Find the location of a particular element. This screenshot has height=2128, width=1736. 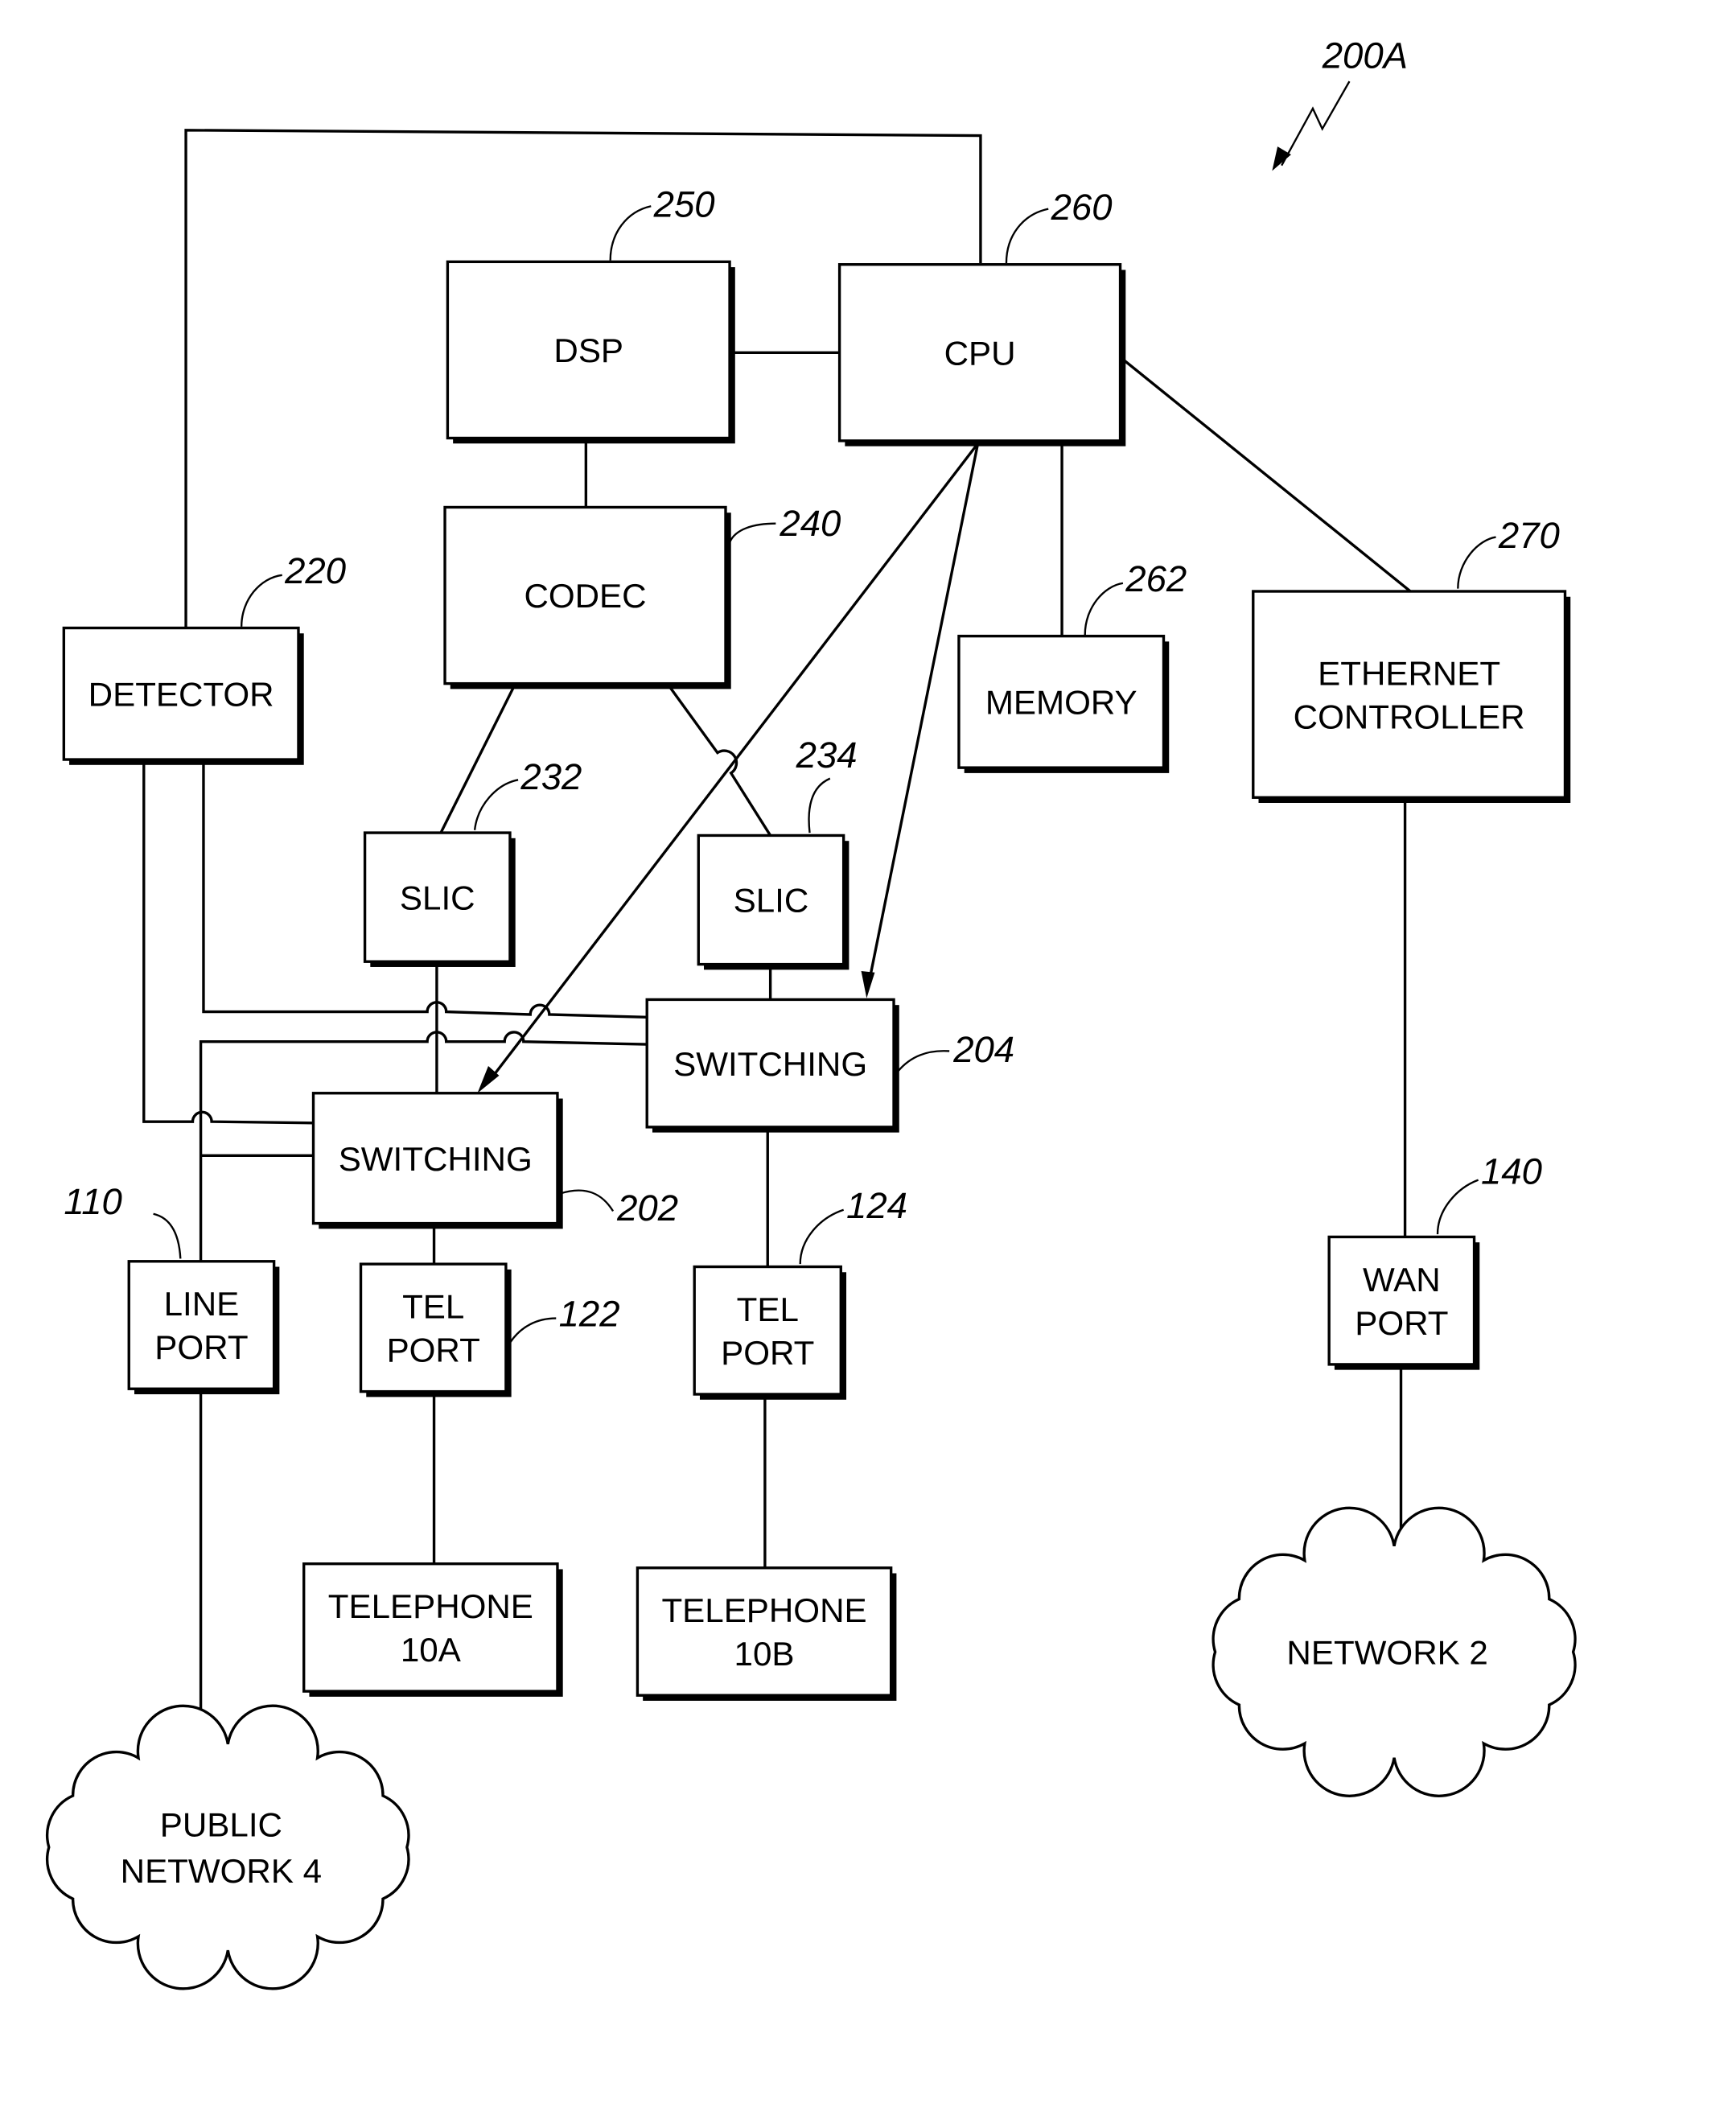

ref-numeral-124: 124 is located at coordinates (876, 1205).